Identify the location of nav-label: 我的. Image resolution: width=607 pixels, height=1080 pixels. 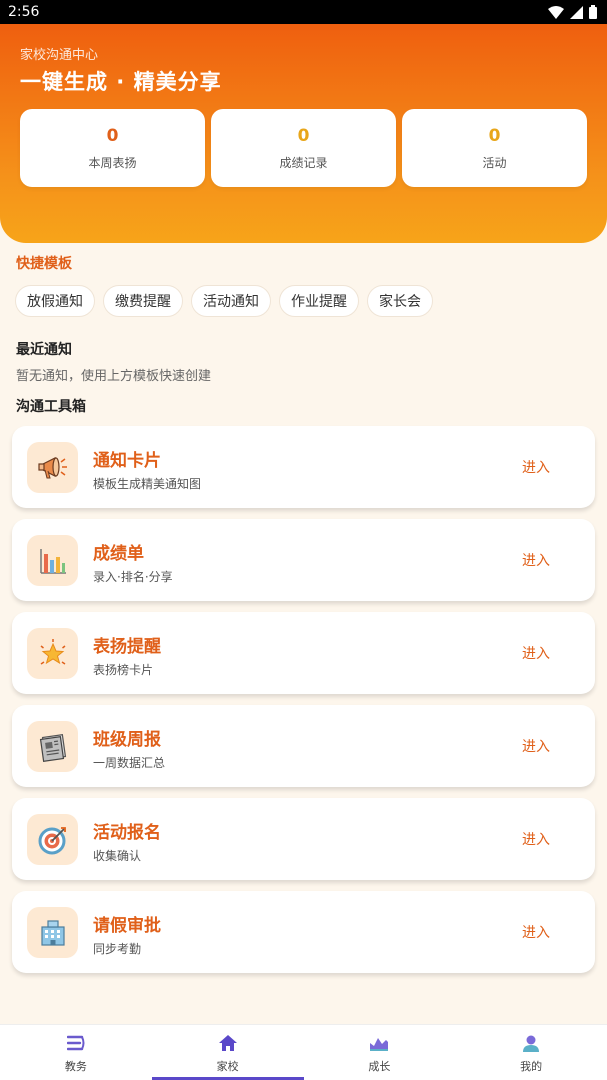
(531, 1066).